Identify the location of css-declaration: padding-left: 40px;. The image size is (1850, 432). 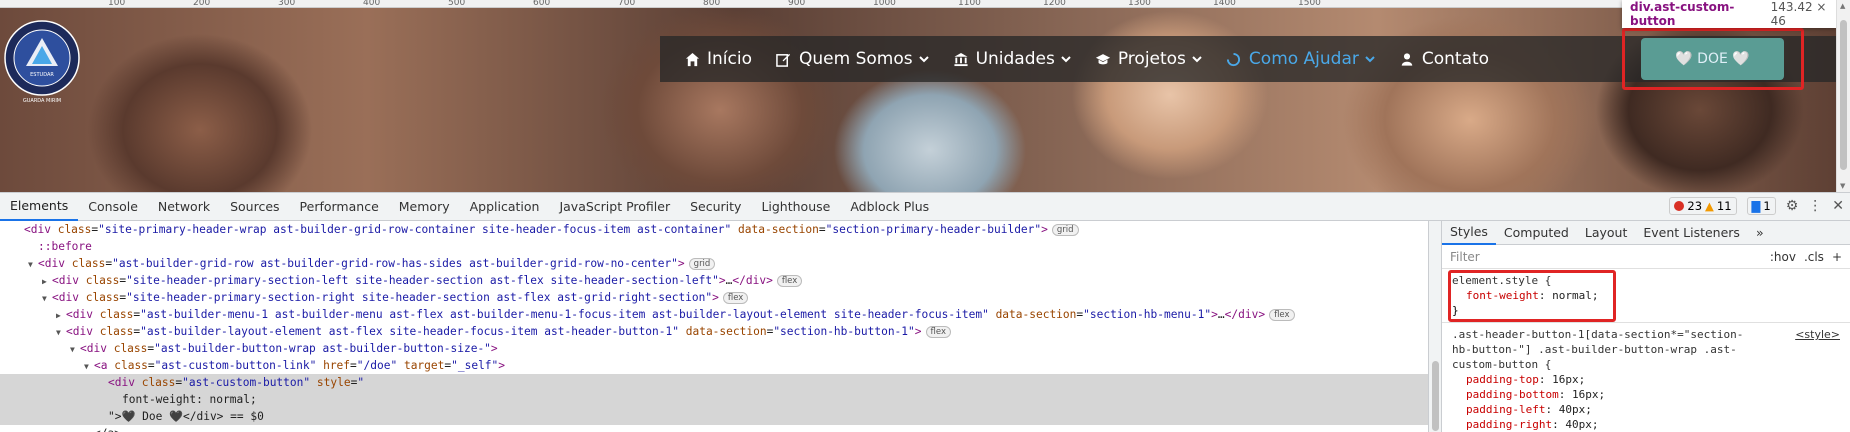
(1653, 409).